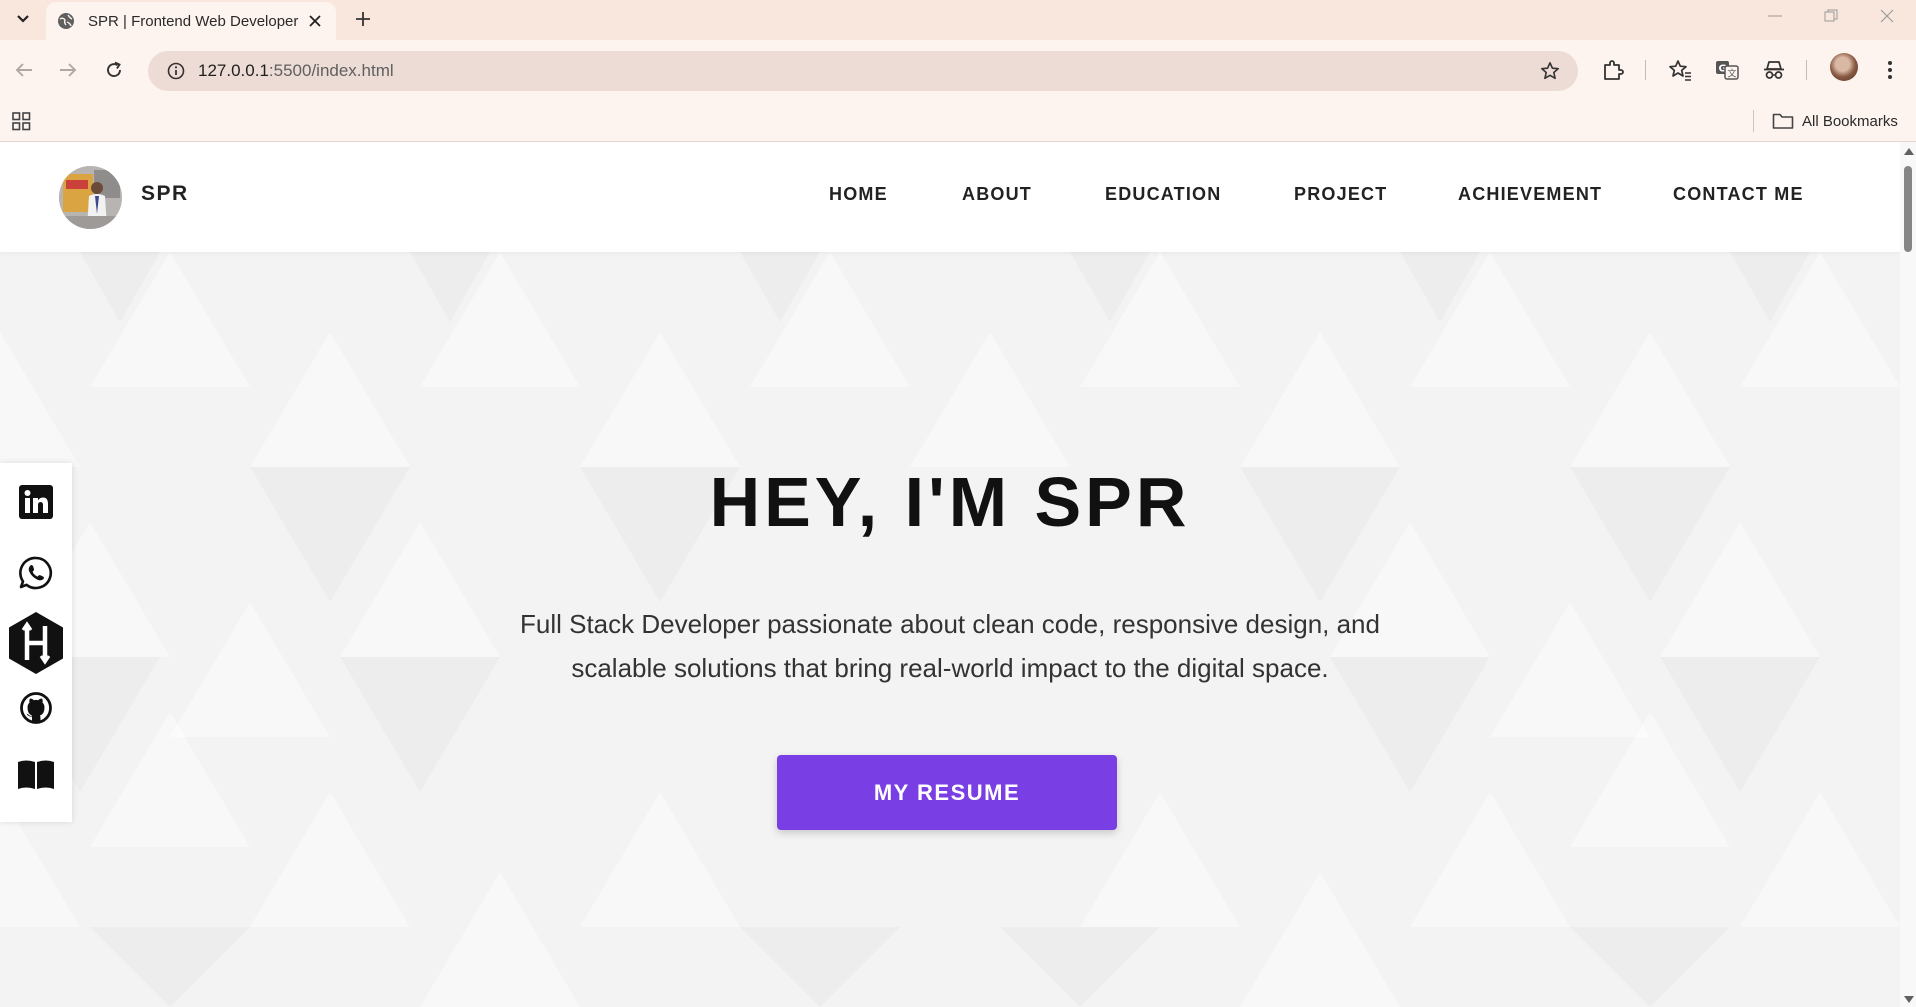 The width and height of the screenshot is (1916, 1007). I want to click on tab-search-icon, so click(23, 19).